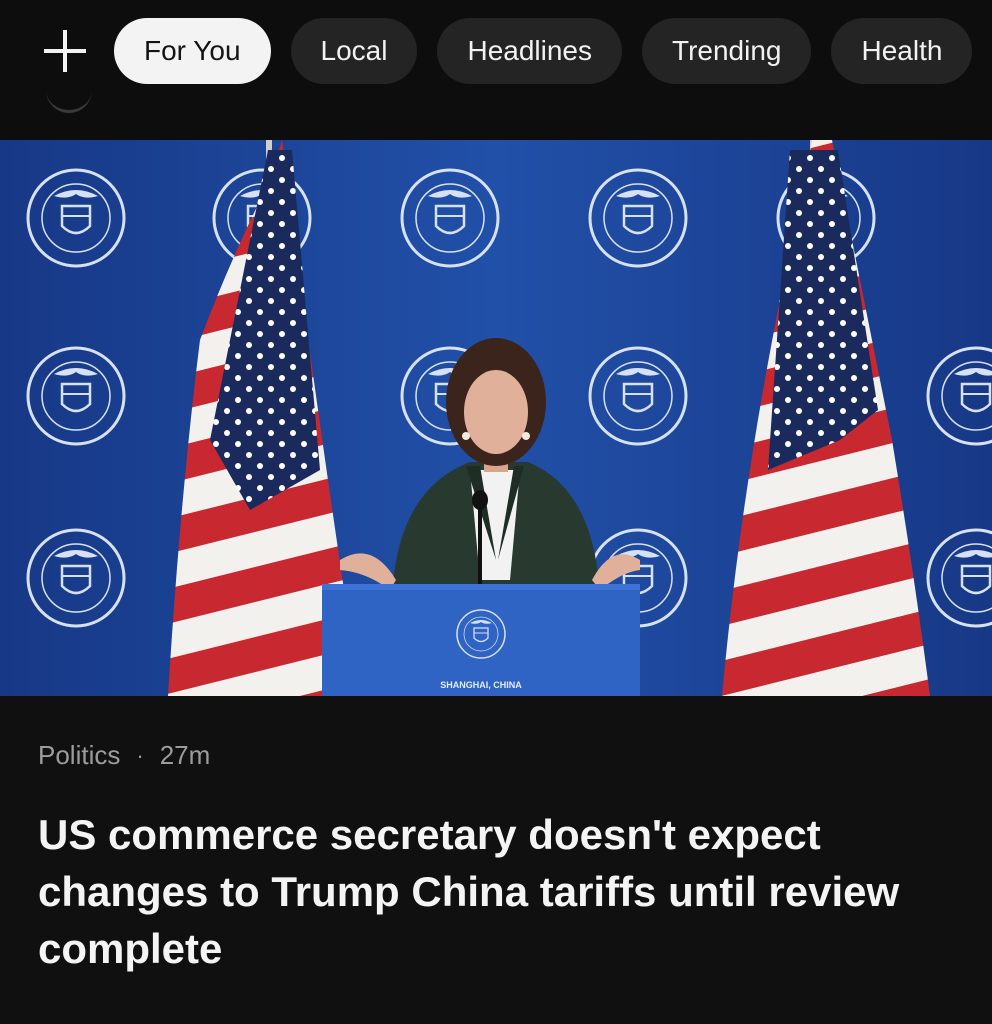 This screenshot has height=1024, width=992. I want to click on article-meta: Politics · 27m, so click(124, 755).